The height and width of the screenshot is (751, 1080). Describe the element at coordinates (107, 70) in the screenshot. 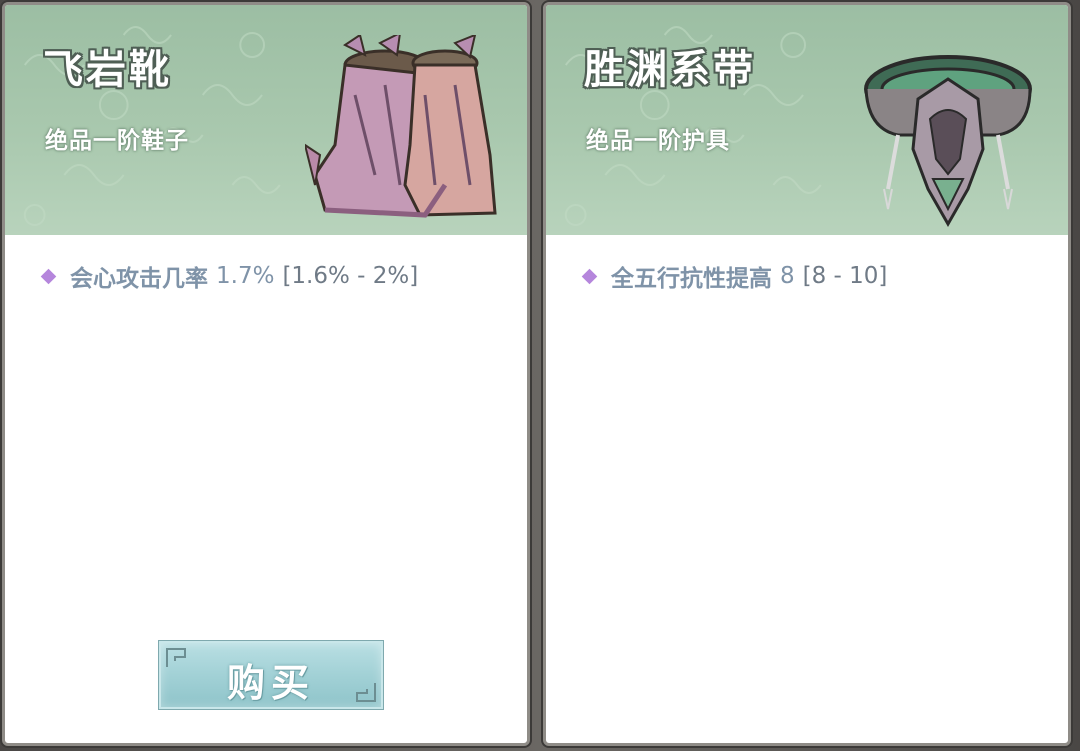

I see `item-name: 飞岩靴` at that location.